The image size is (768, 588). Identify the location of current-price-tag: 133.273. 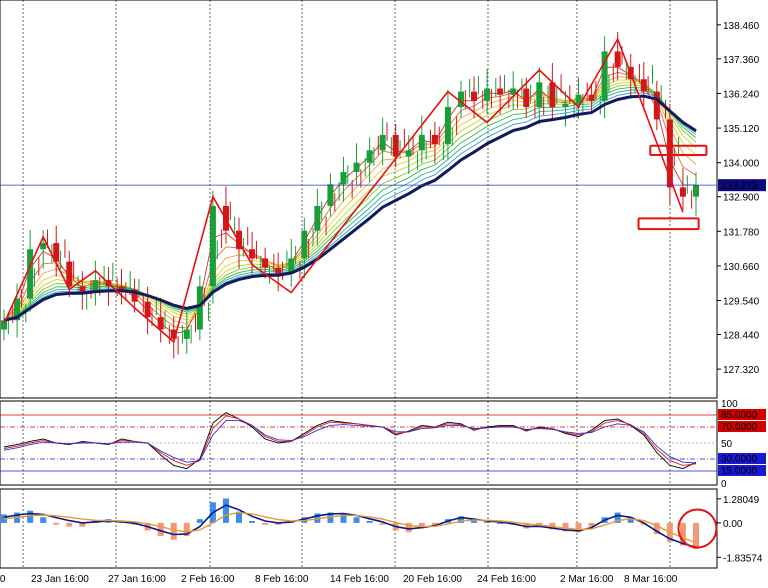
(742, 185).